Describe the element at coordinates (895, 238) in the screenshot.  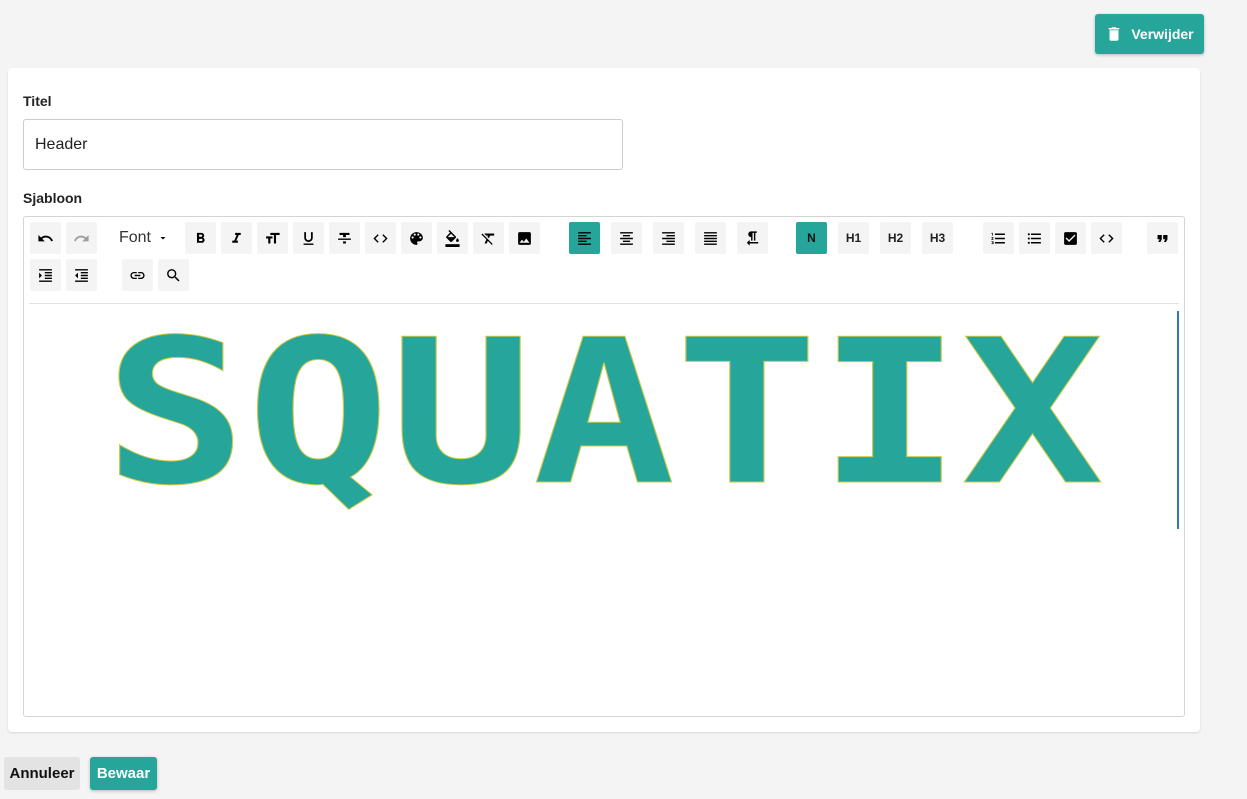
I see `heading-2-button: H2` at that location.